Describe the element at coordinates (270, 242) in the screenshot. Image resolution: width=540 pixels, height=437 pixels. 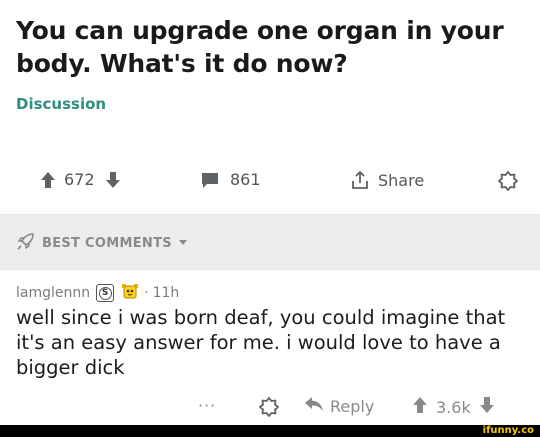
I see `sort-bar: BEST COMMENTS` at that location.